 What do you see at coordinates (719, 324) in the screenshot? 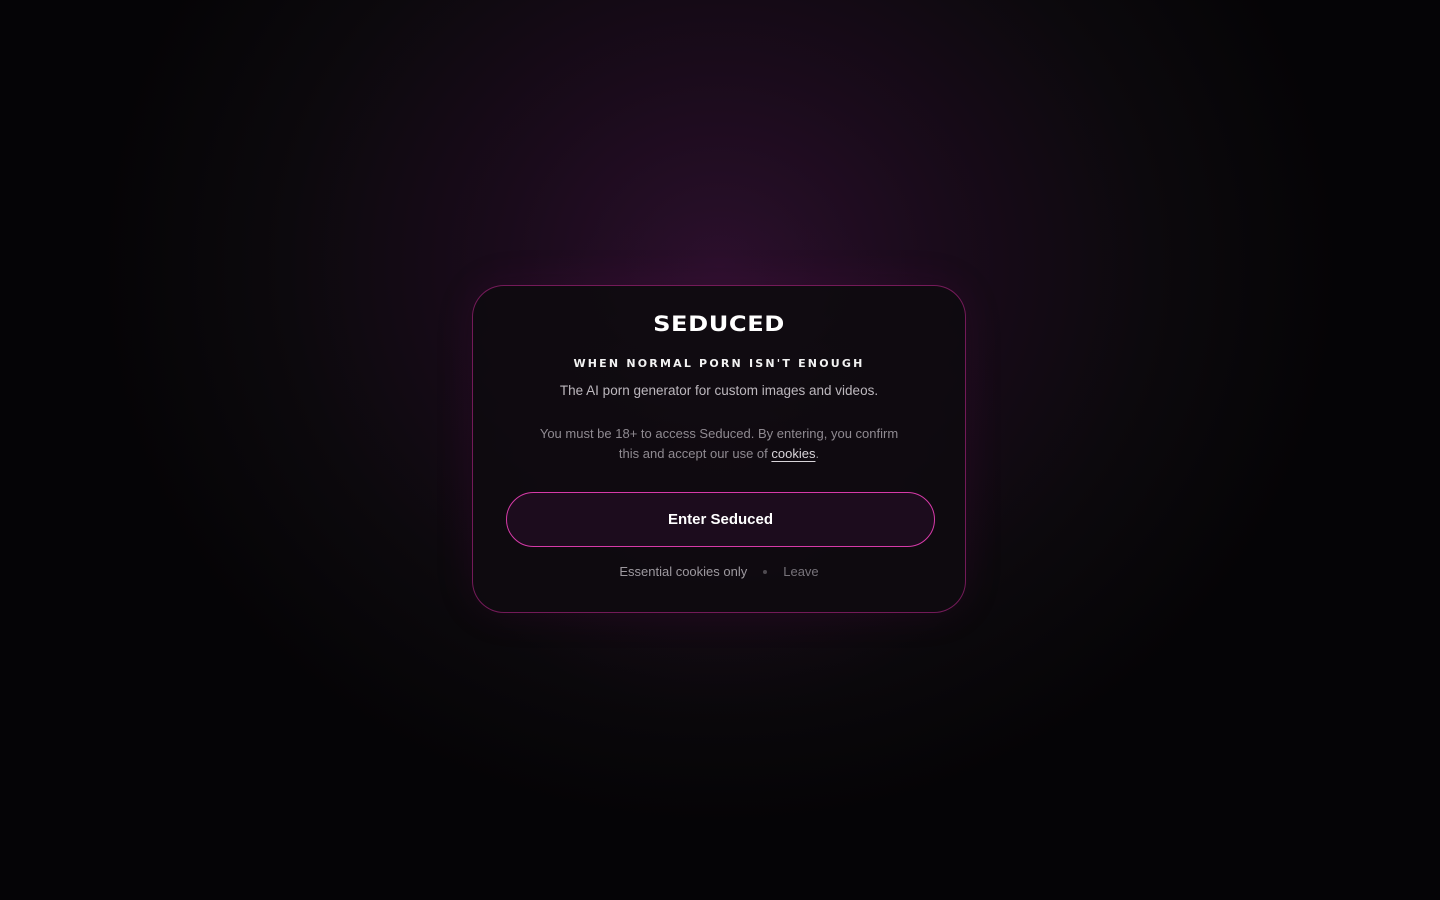
I see `brand-logo: SEDUCED` at bounding box center [719, 324].